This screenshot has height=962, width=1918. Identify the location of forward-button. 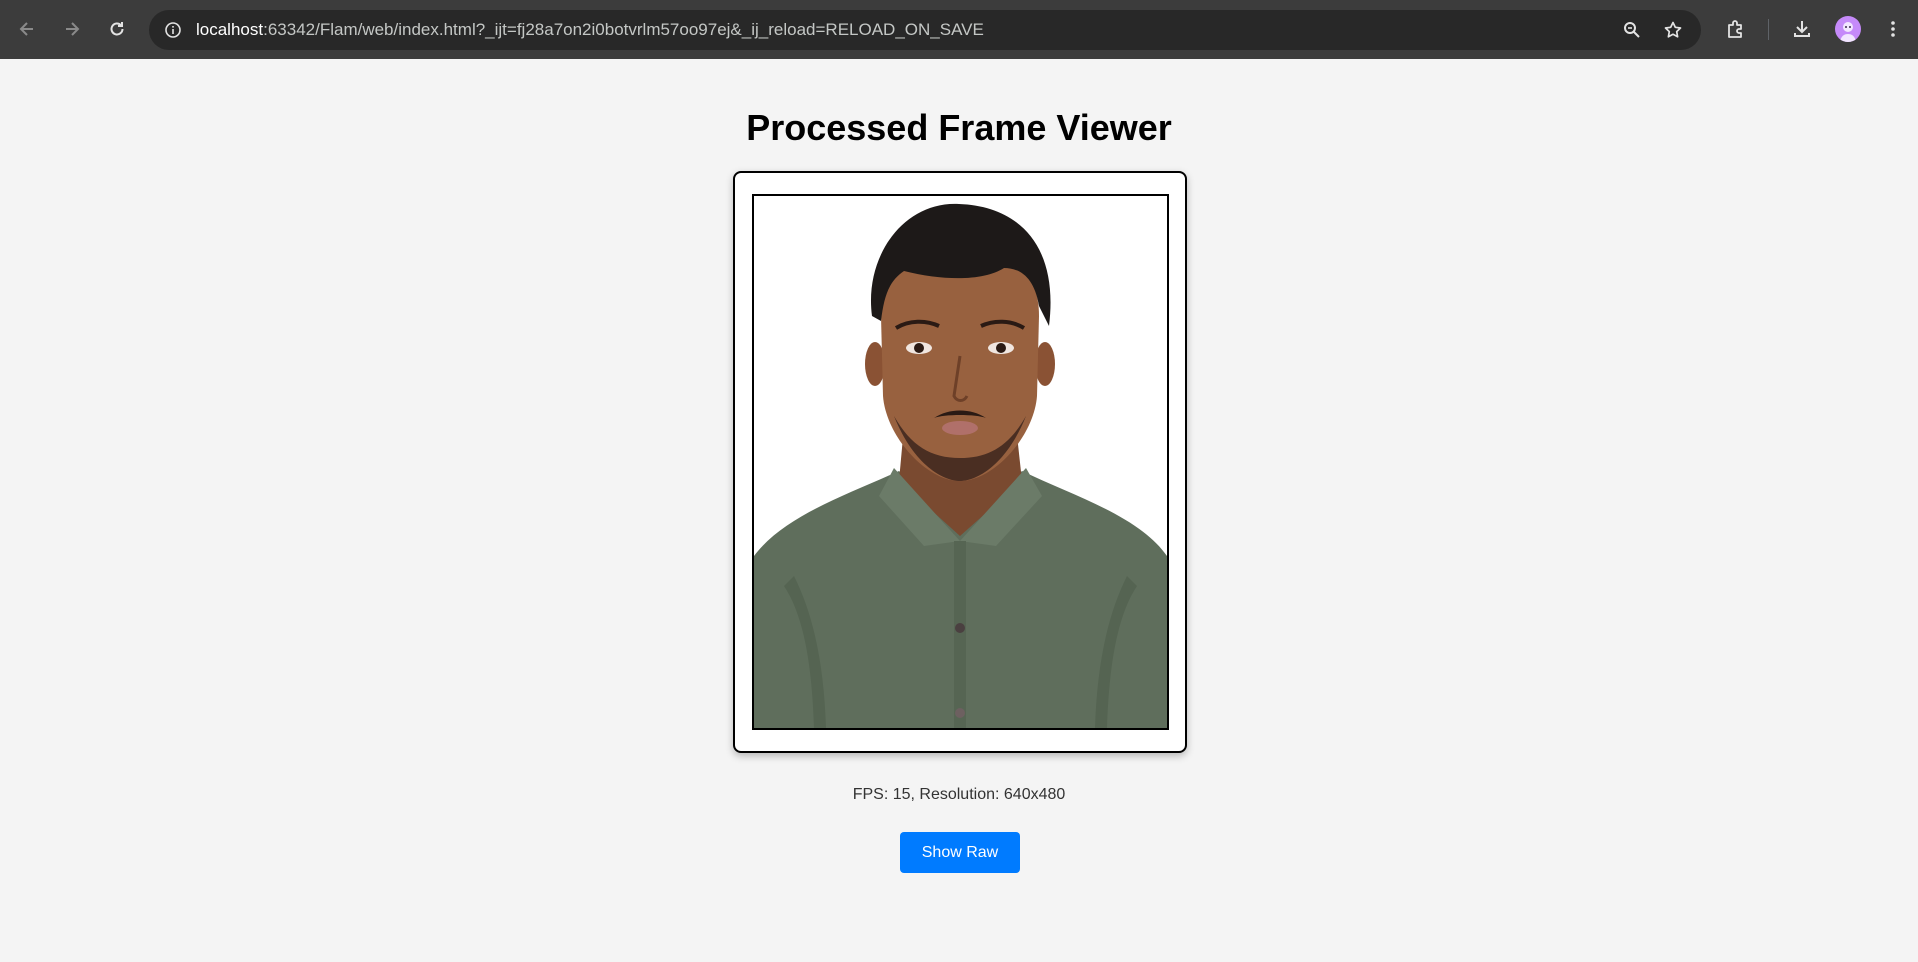
(72, 29).